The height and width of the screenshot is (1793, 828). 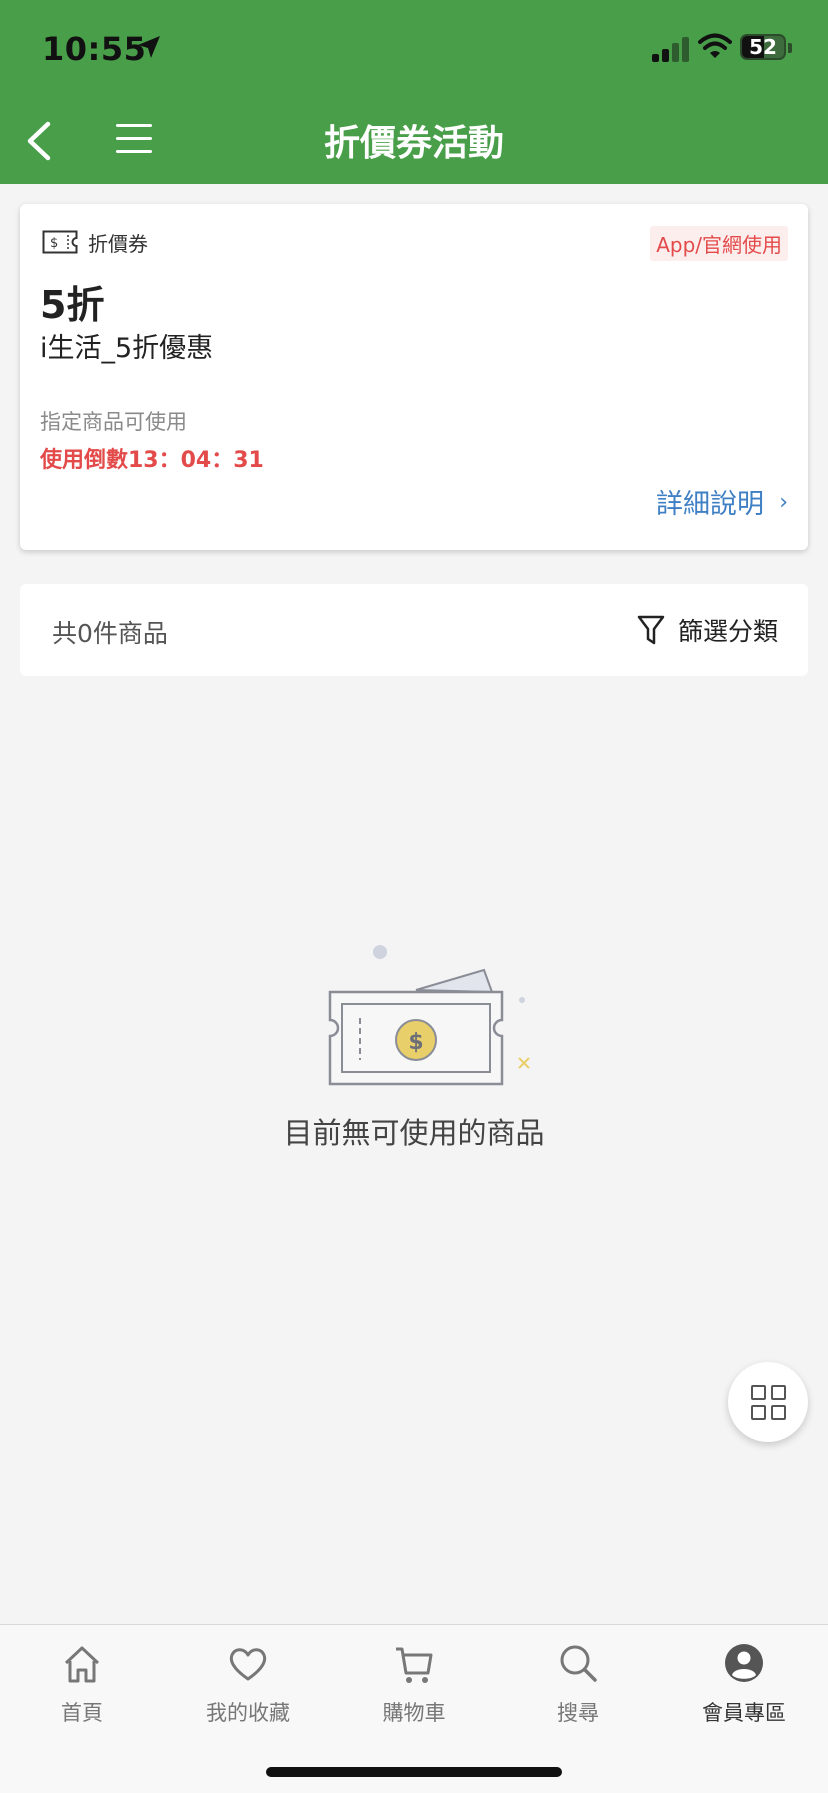 What do you see at coordinates (149, 47) in the screenshot?
I see `location-arrow-icon` at bounding box center [149, 47].